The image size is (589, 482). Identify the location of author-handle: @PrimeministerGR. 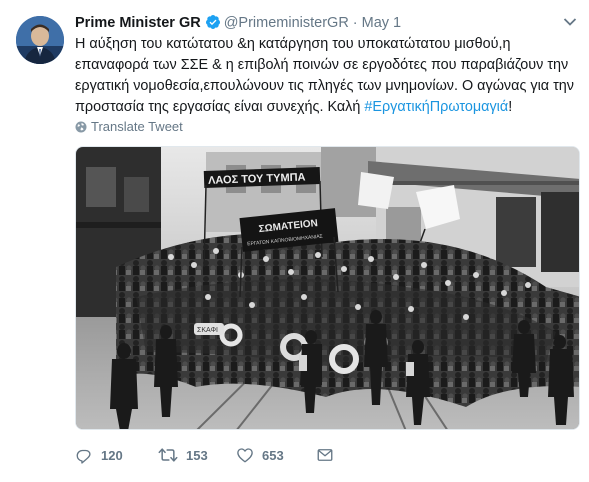
(286, 23).